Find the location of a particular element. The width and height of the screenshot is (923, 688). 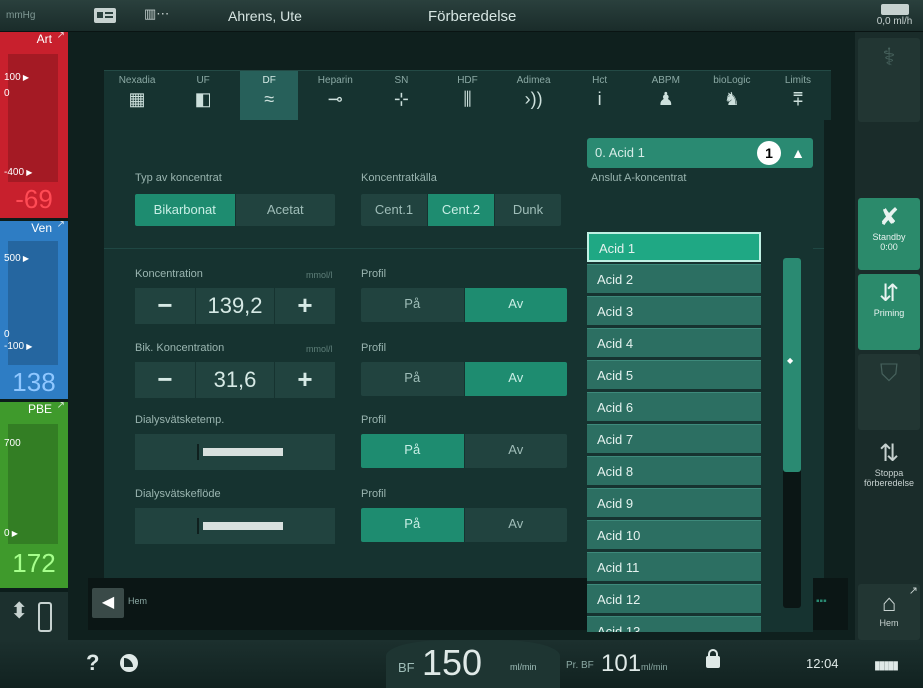

venous-pressure: Ven 500 0 -100 138 is located at coordinates (34, 309).